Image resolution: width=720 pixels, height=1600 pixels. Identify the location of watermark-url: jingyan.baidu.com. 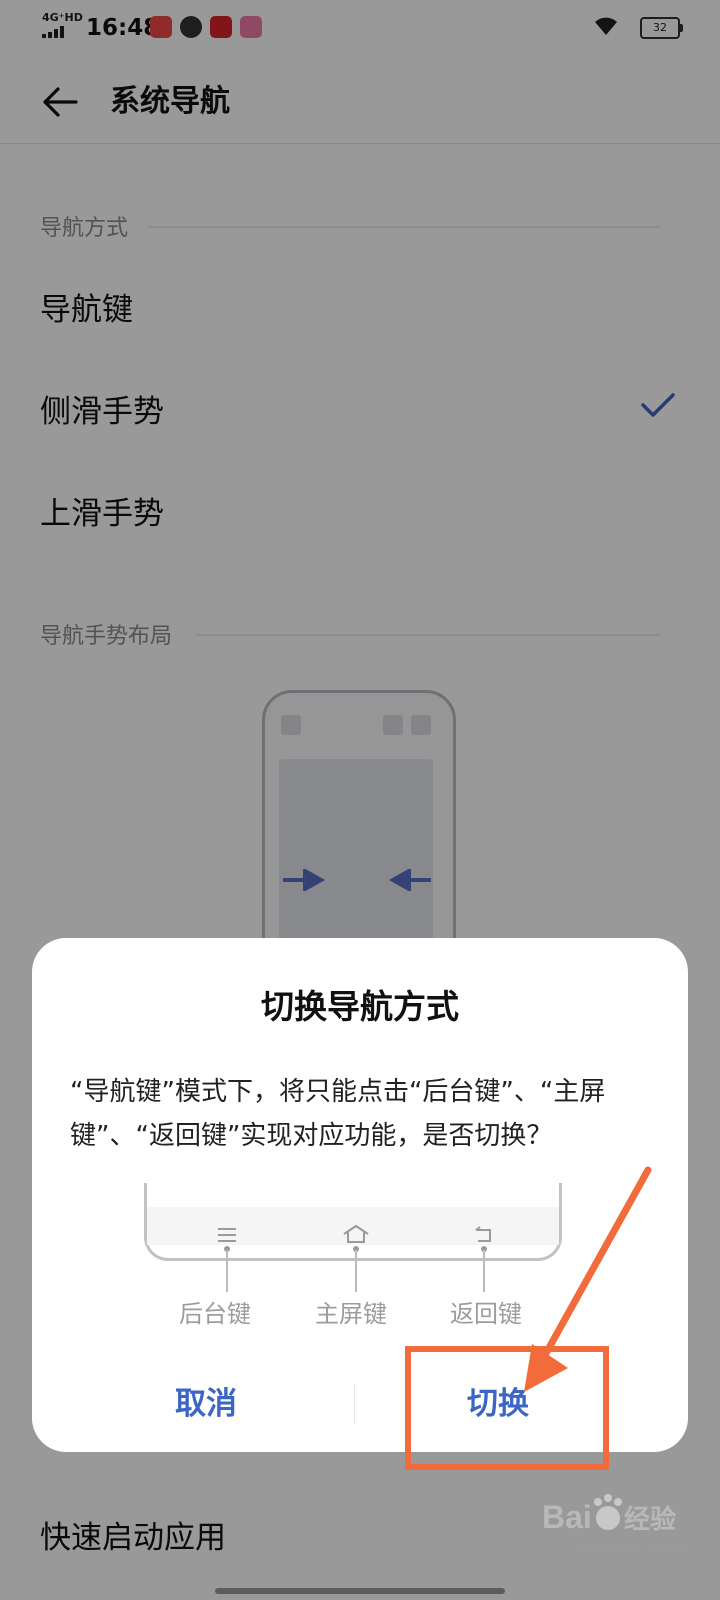
(632, 1546).